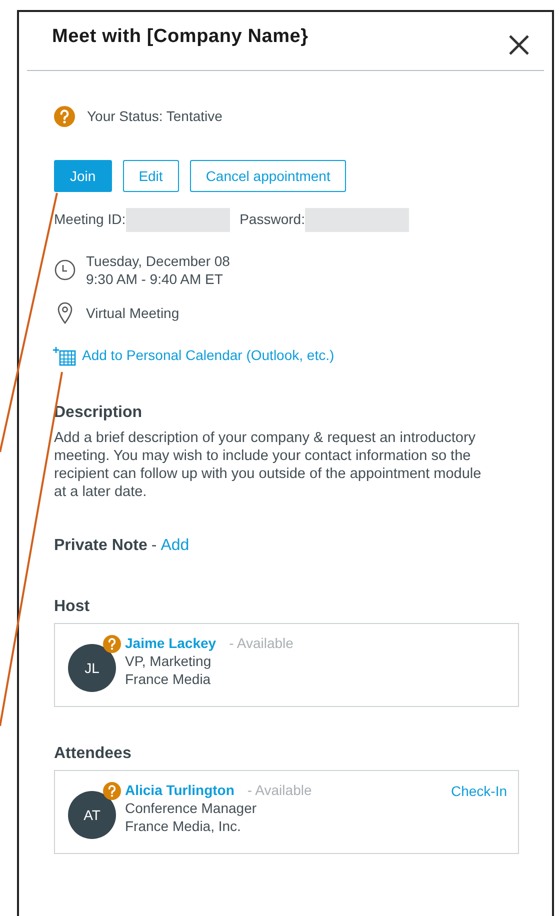  Describe the element at coordinates (150, 176) in the screenshot. I see `action-button: Edit` at that location.